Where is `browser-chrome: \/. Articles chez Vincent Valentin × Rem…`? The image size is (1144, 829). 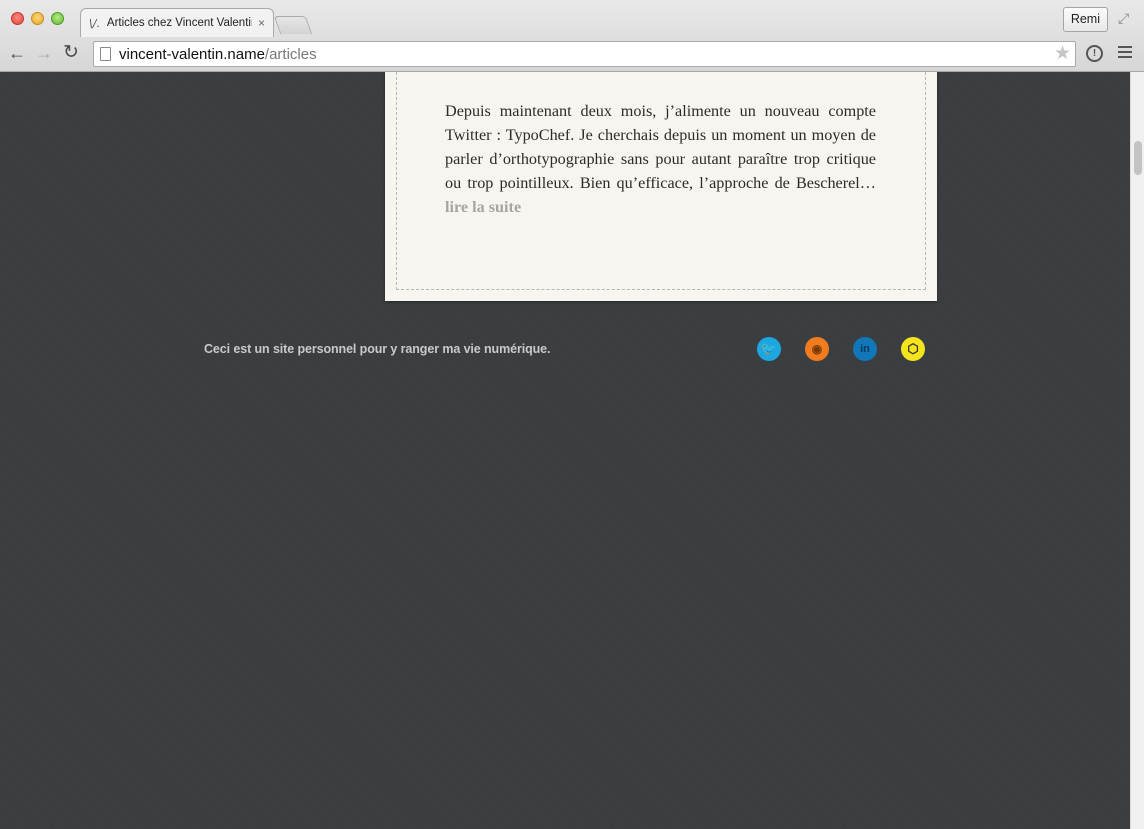
browser-chrome: \/. Articles chez Vincent Valentin × Rem… is located at coordinates (572, 36).